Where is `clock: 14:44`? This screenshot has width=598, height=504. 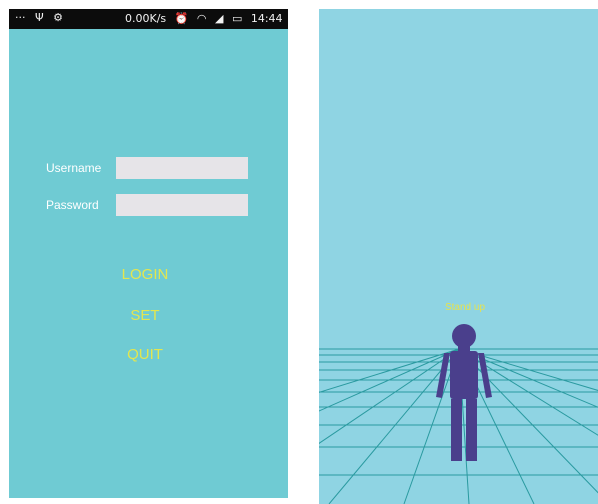 clock: 14:44 is located at coordinates (266, 18).